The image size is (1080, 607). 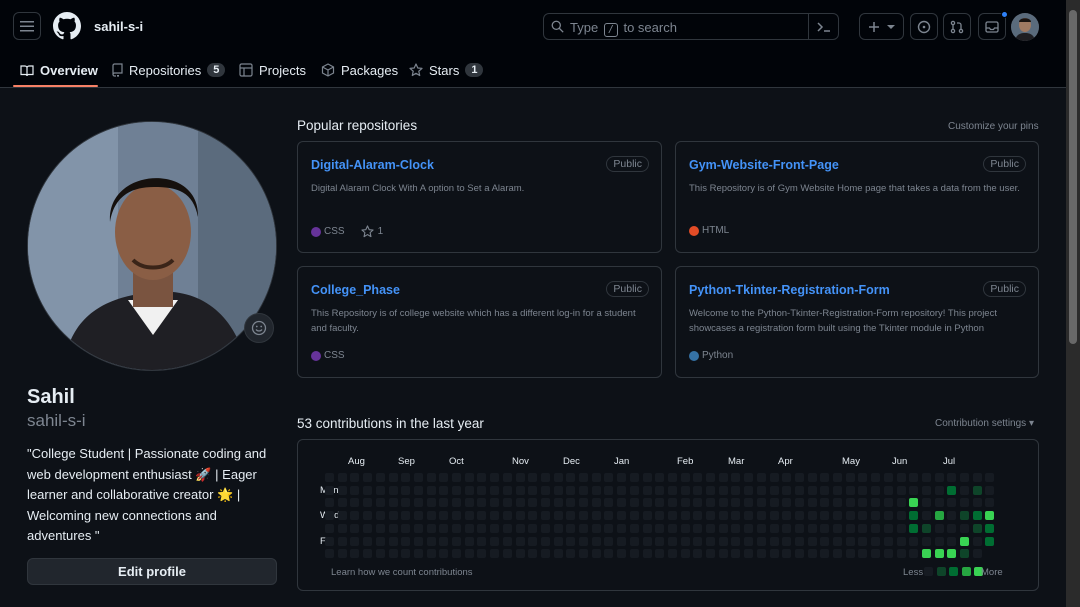 What do you see at coordinates (152, 246) in the screenshot?
I see `profile-avatar` at bounding box center [152, 246].